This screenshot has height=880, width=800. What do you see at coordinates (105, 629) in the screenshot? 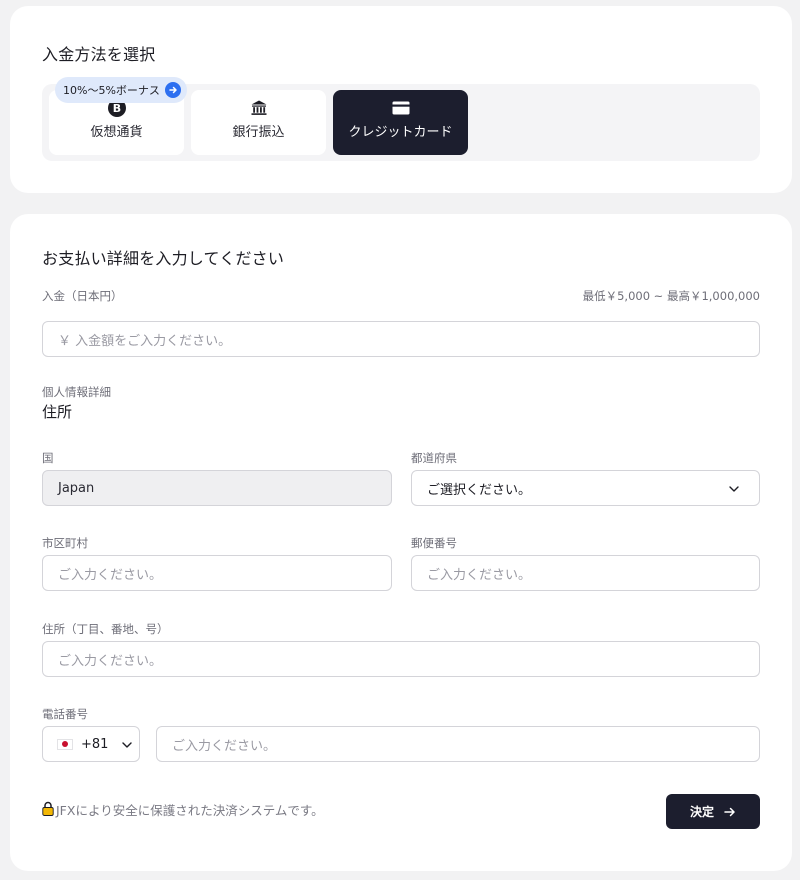
I see `street-label: 住所（丁目、番地、号）` at bounding box center [105, 629].